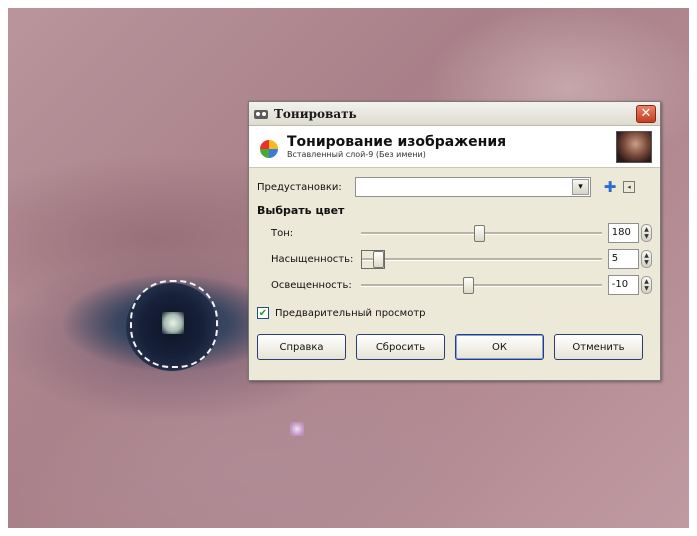 The width and height of the screenshot is (697, 536). What do you see at coordinates (481, 285) in the screenshot?
I see `lightness-slider` at bounding box center [481, 285].